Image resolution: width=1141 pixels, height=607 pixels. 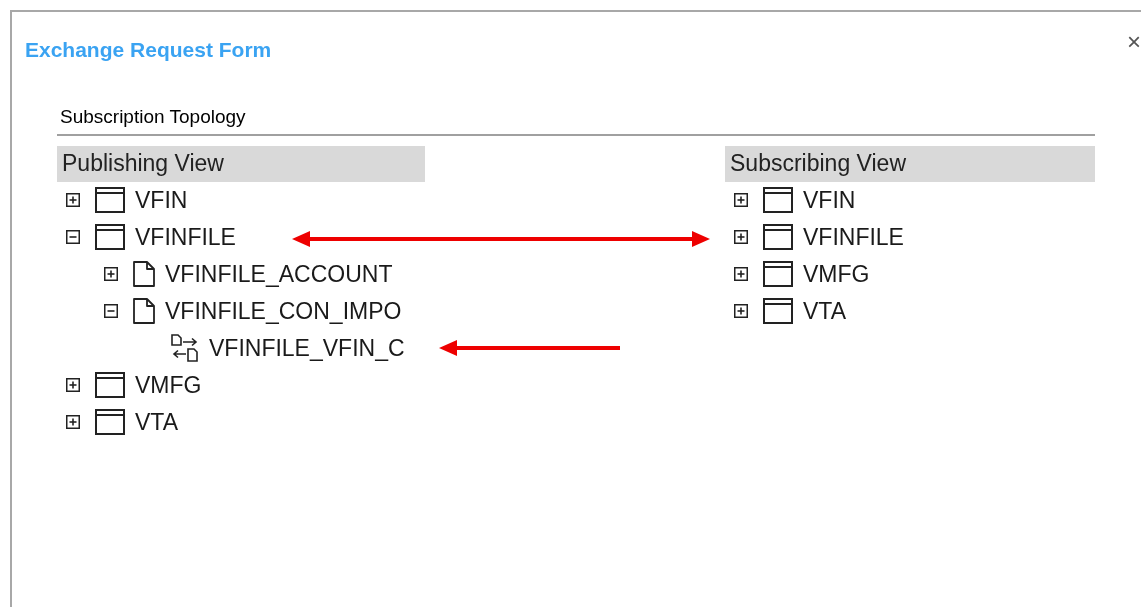 What do you see at coordinates (241, 163) in the screenshot?
I see `panel-header: Publishing View` at bounding box center [241, 163].